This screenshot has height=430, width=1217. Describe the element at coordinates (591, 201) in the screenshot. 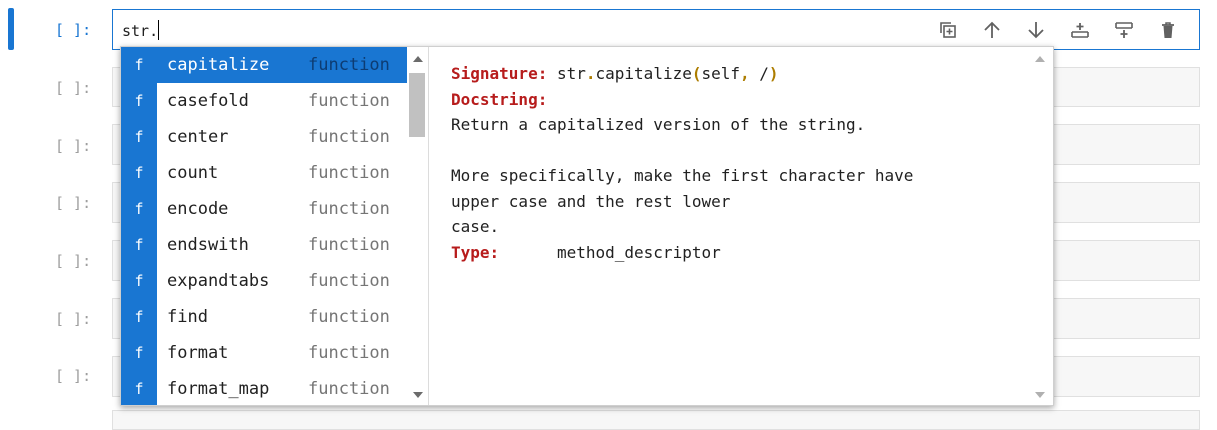

I see `docstring-line: upper case and the rest lower` at that location.